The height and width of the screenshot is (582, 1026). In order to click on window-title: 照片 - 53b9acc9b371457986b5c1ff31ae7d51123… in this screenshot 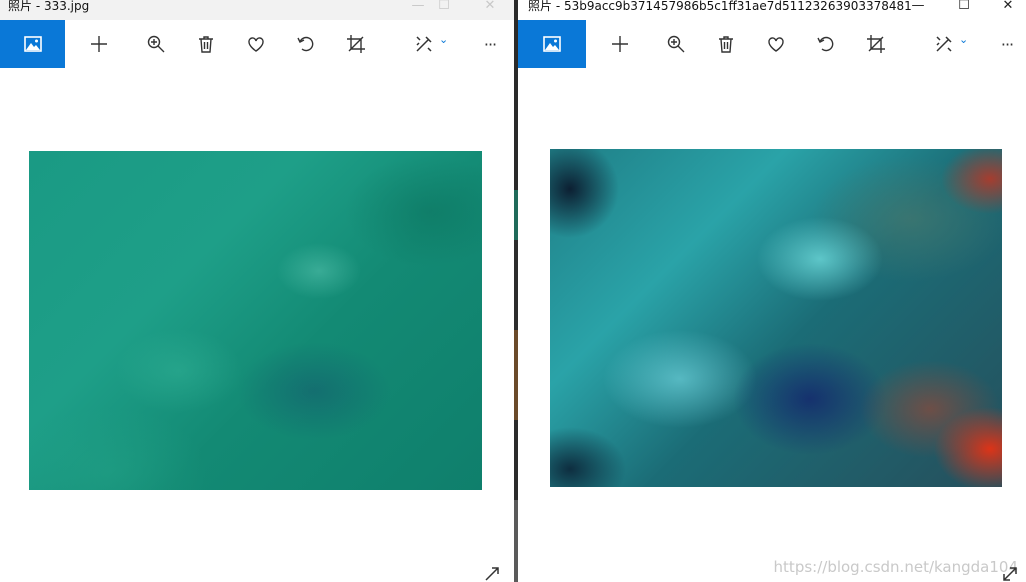, I will do `click(720, 6)`.